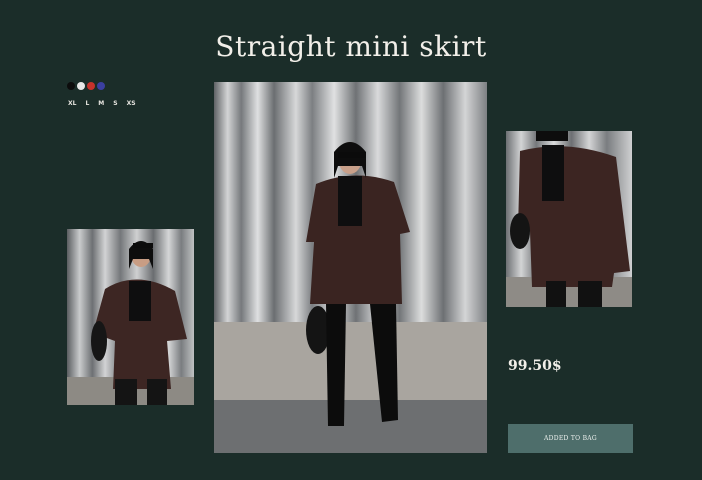  I want to click on model-photo-closeup, so click(569, 219).